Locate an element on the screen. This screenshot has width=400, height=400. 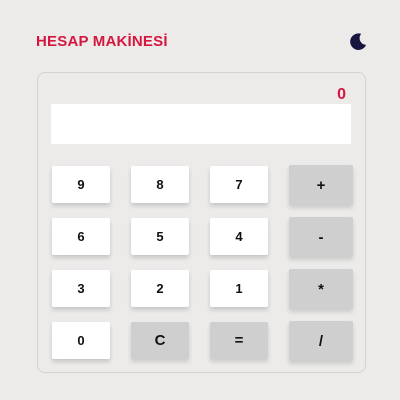
key-minus: - is located at coordinates (321, 237).